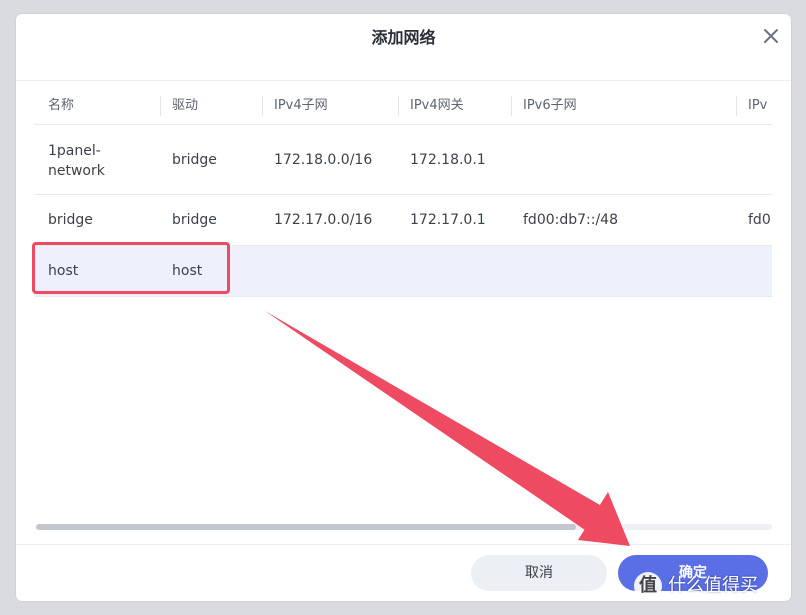  I want to click on watermark: 值什么值得买, so click(696, 586).